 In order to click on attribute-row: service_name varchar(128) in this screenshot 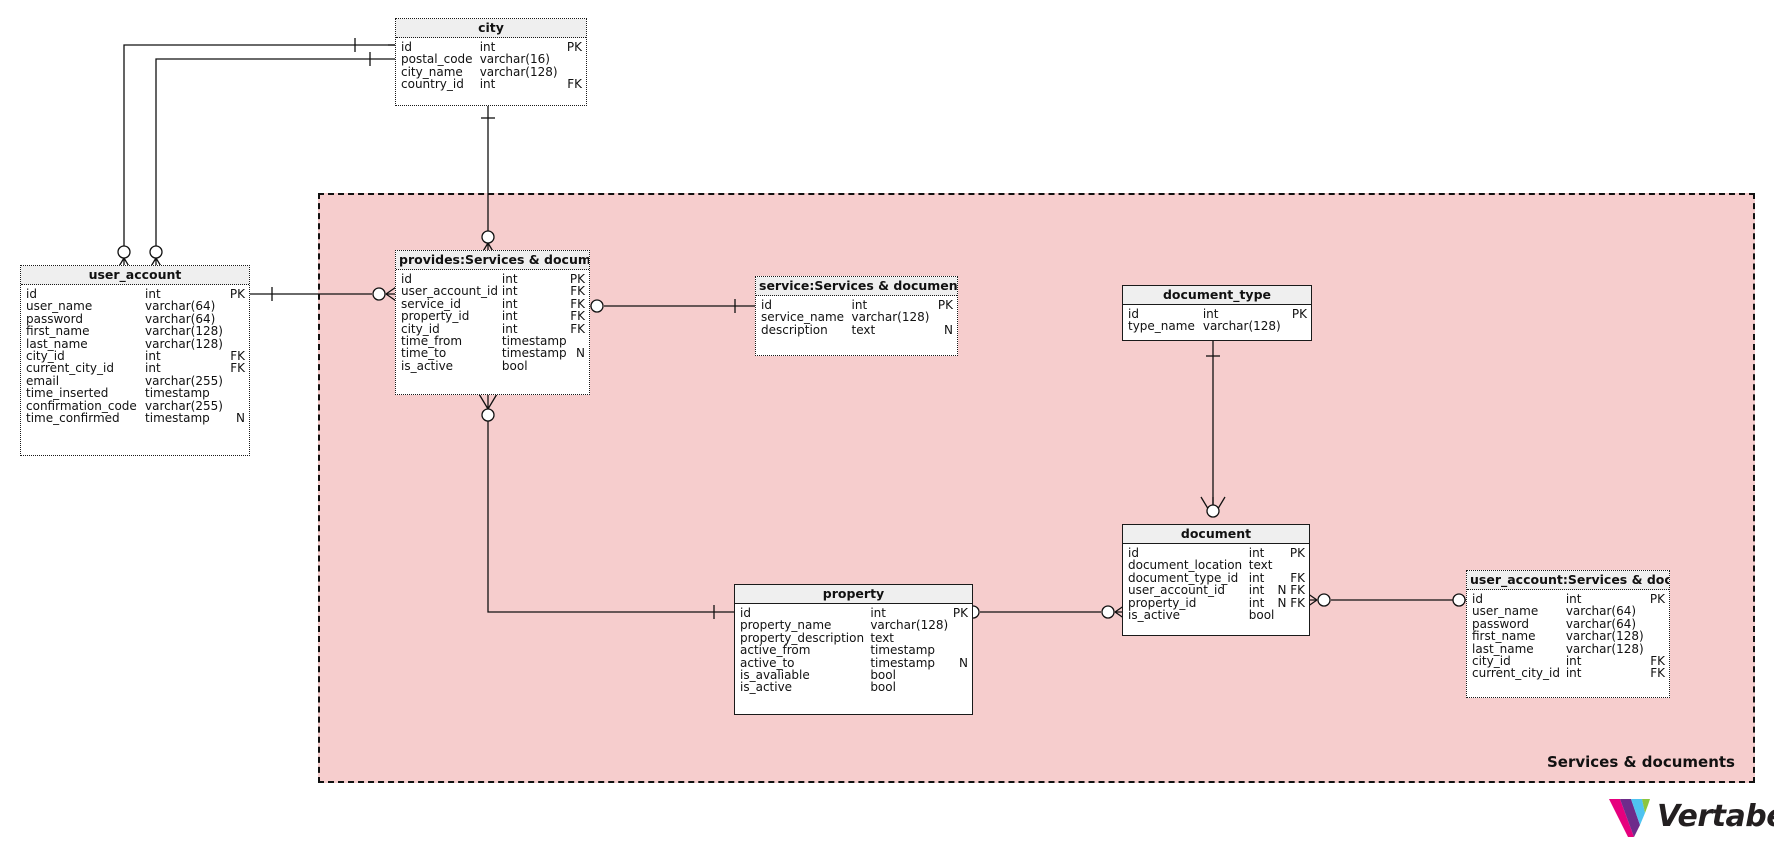, I will do `click(857, 317)`.